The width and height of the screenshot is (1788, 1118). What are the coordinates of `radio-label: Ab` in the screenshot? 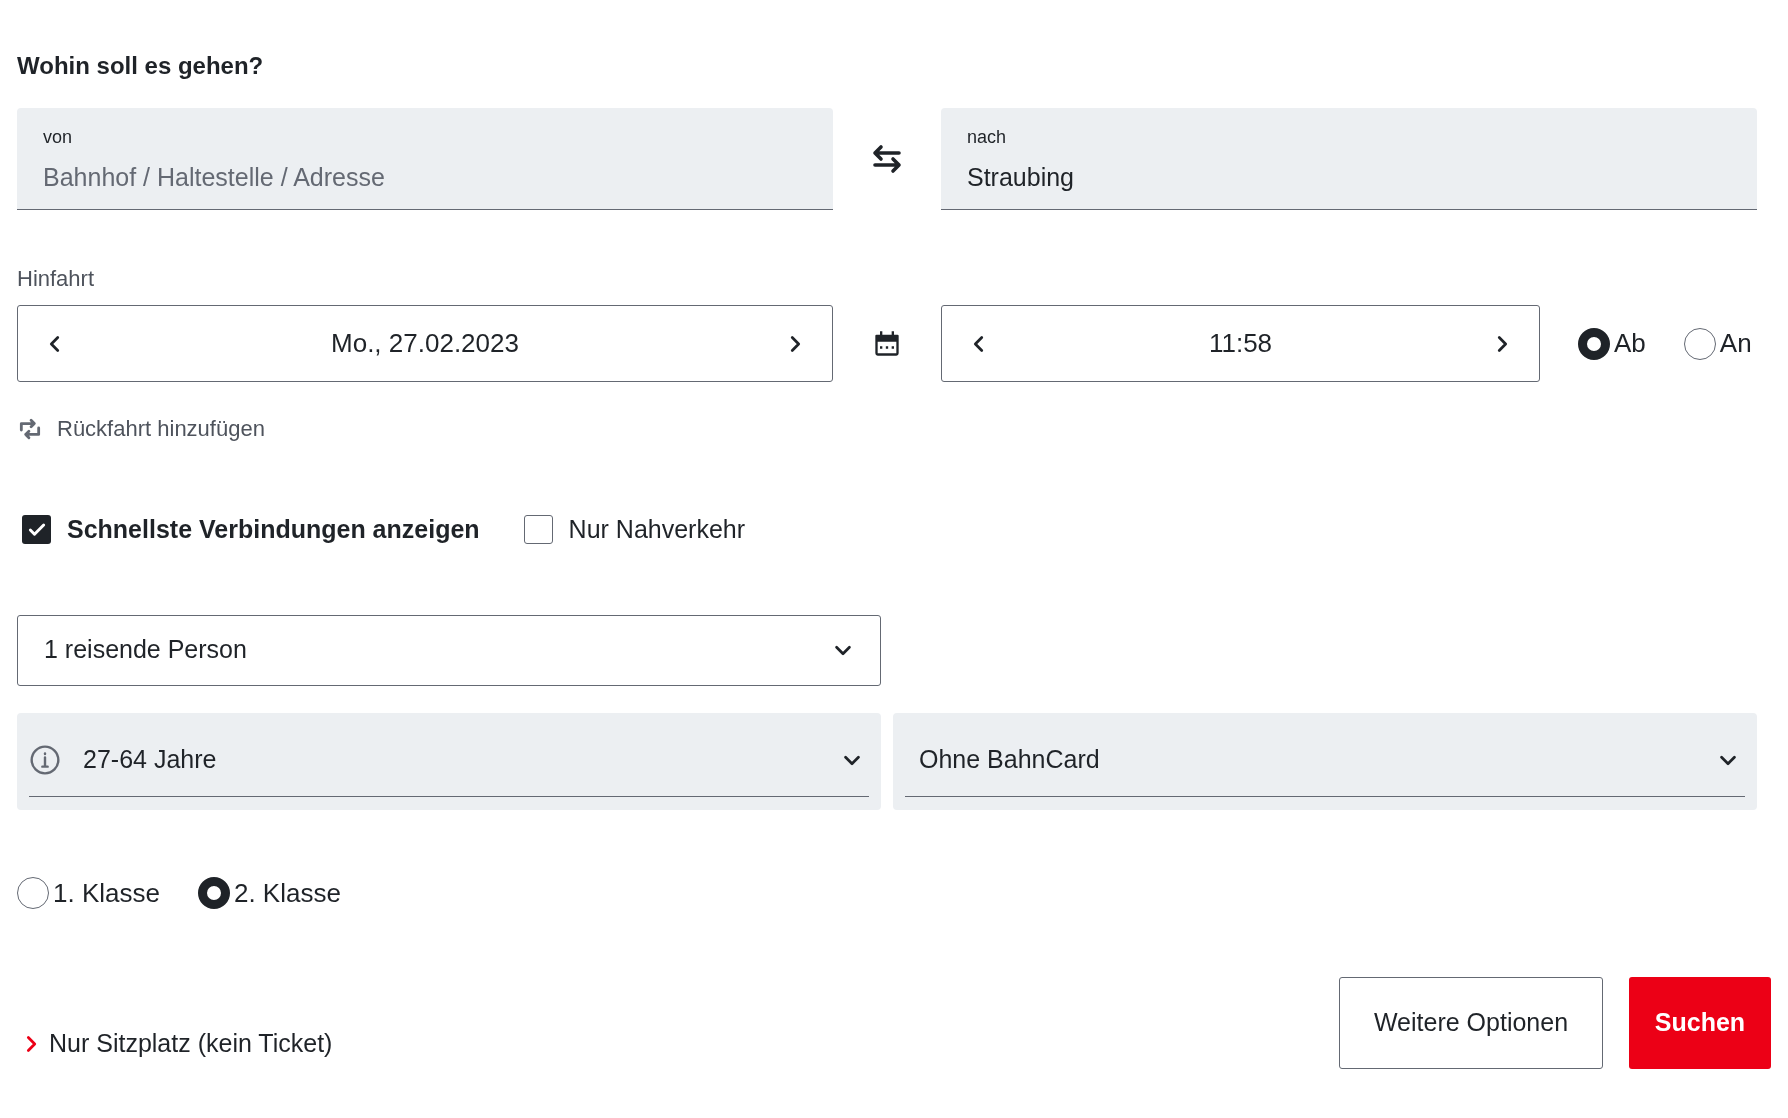 It's located at (1630, 343).